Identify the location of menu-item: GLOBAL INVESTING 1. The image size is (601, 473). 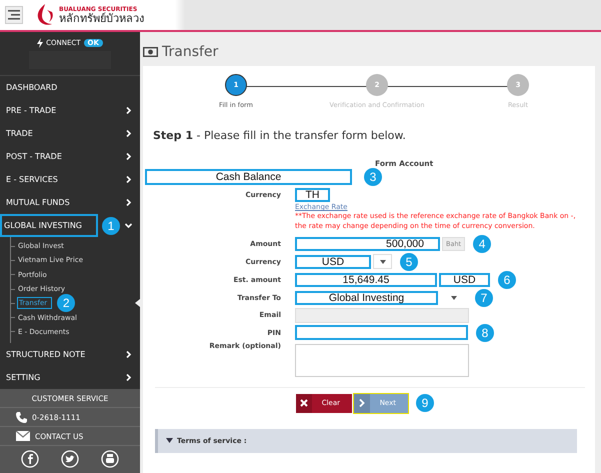
(70, 225).